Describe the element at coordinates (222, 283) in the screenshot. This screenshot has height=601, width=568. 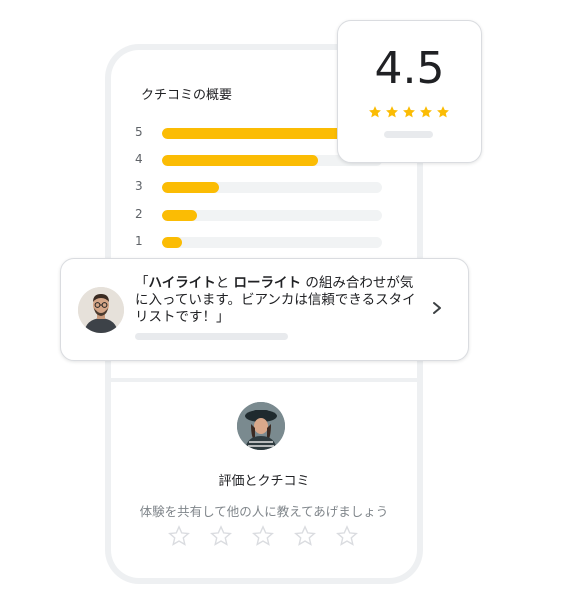
I see `review-text-segment: と` at that location.